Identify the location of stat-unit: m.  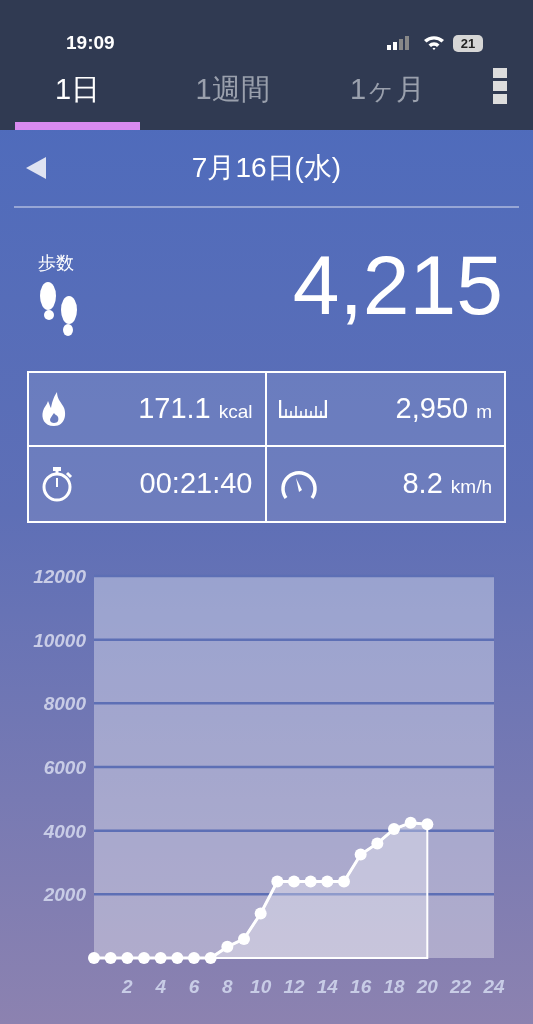
(484, 411).